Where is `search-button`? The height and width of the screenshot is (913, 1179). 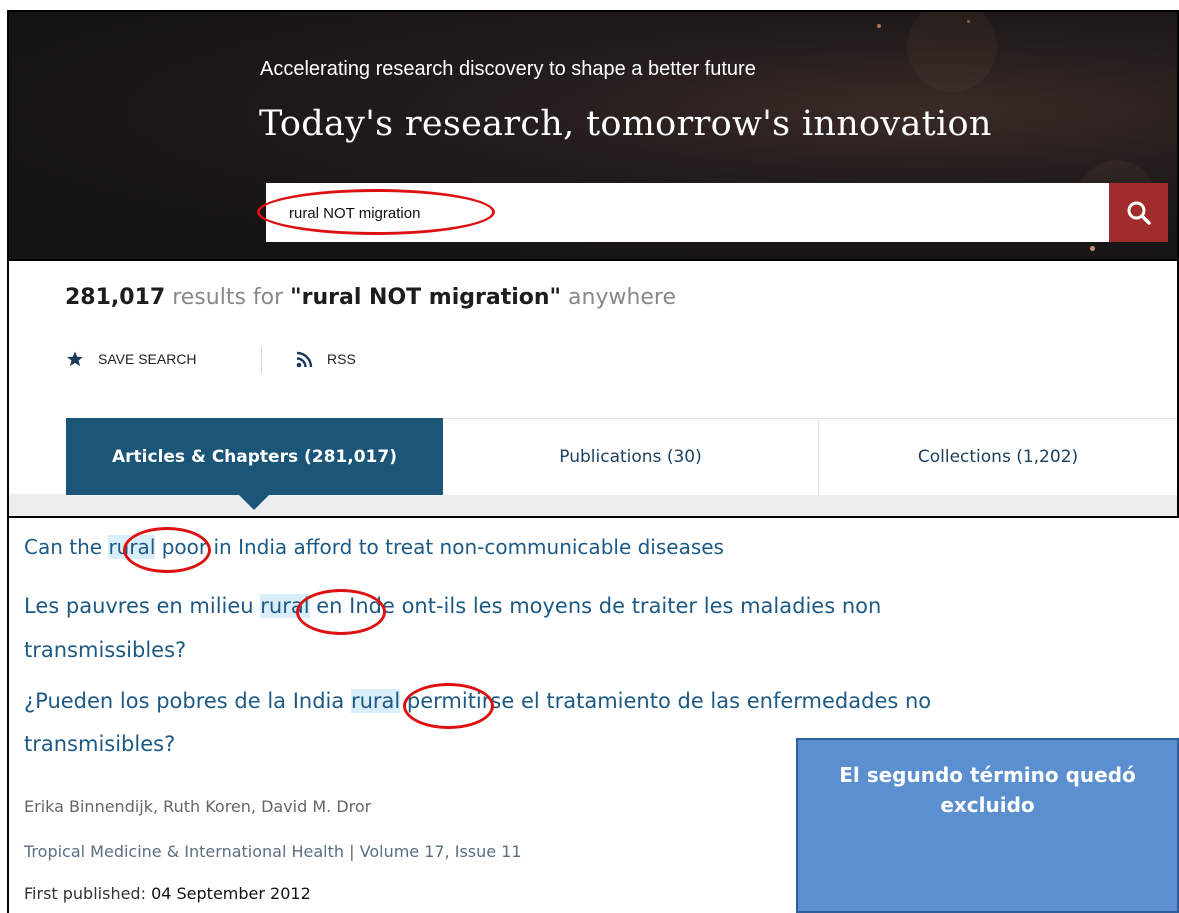
search-button is located at coordinates (1138, 212).